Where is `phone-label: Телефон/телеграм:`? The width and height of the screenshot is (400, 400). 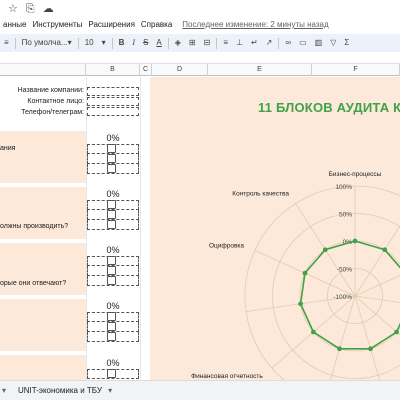 phone-label: Телефон/телеграм: is located at coordinates (52, 112).